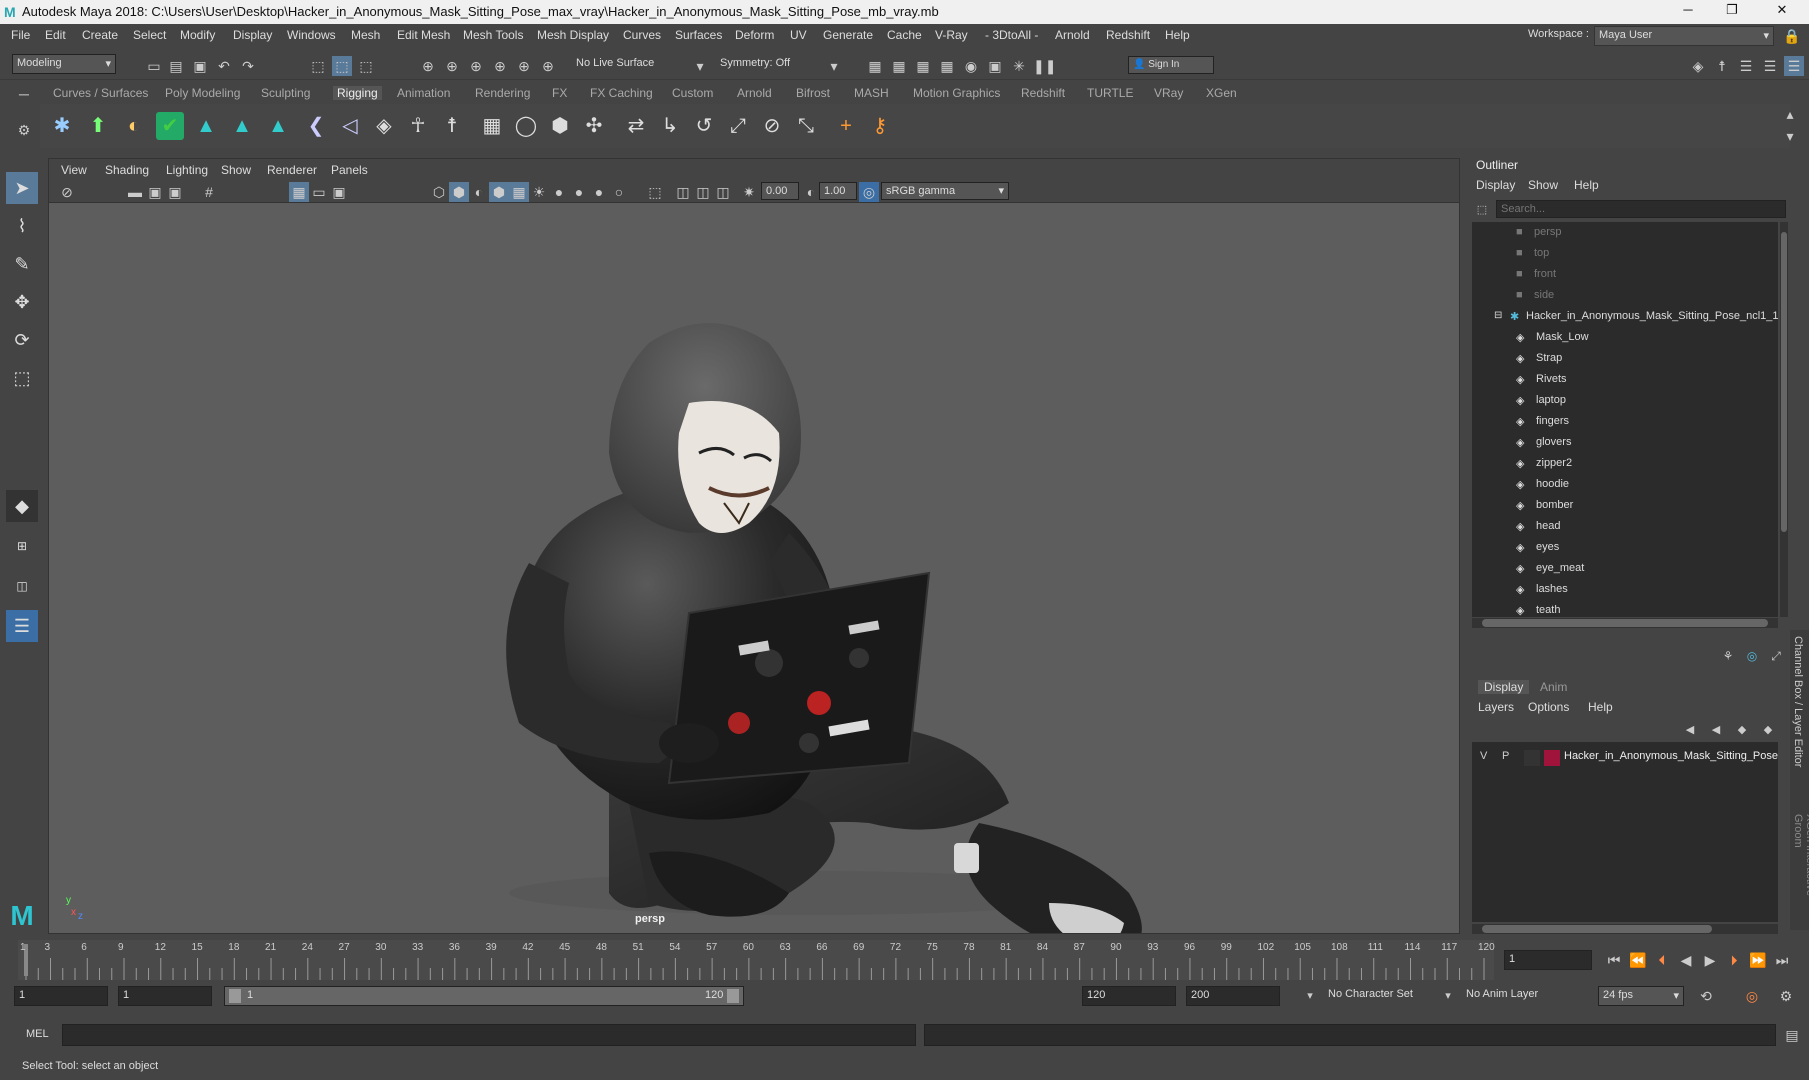 The image size is (1809, 1080). What do you see at coordinates (655, 192) in the screenshot?
I see `isolate-select-icon: ⬚` at bounding box center [655, 192].